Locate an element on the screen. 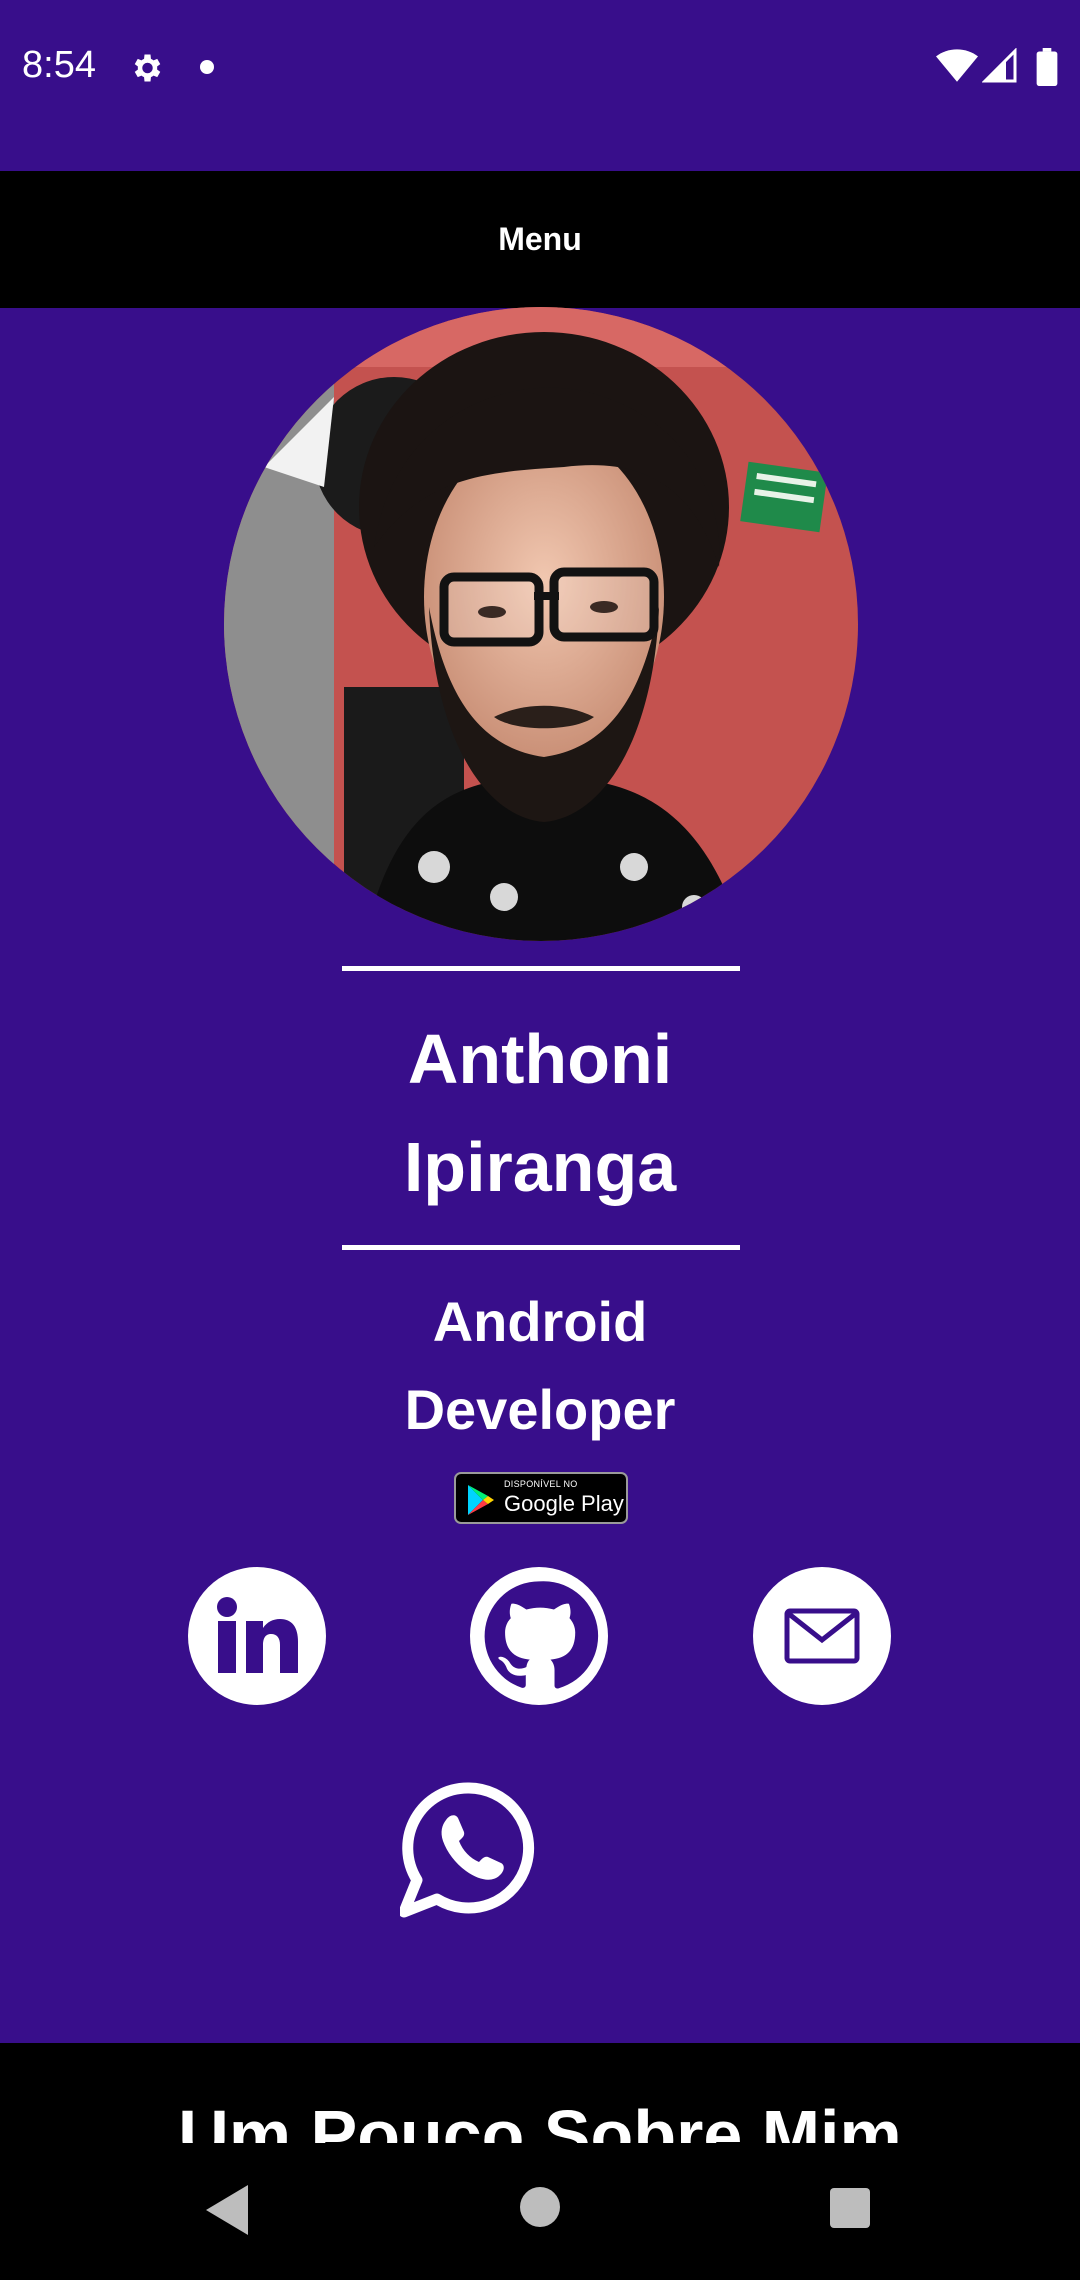  github-icon is located at coordinates (541, 1635).